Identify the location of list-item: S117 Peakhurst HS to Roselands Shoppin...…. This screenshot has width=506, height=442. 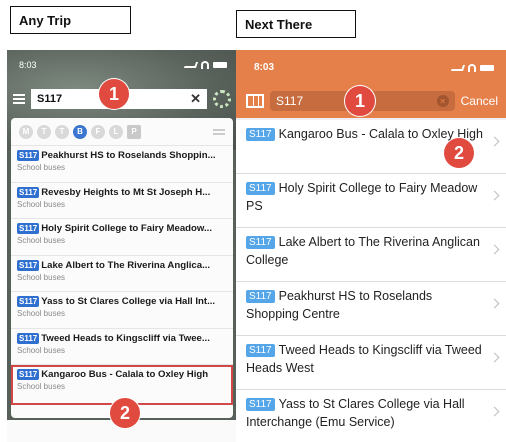
(122, 164).